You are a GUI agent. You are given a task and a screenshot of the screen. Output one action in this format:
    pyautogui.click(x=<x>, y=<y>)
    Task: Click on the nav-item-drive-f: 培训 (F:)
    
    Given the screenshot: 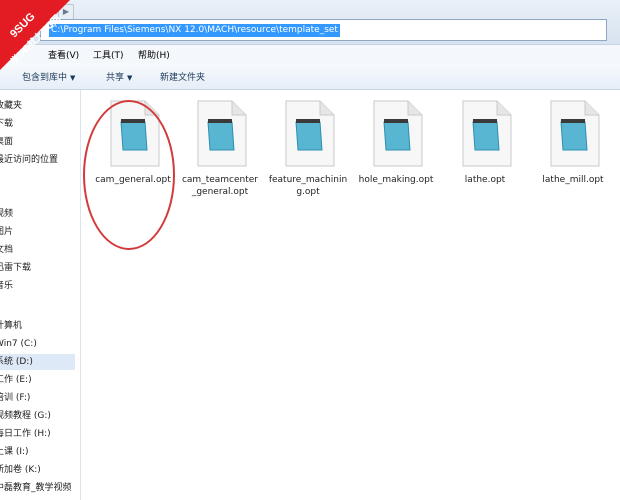 What is the action you would take?
    pyautogui.click(x=37, y=398)
    